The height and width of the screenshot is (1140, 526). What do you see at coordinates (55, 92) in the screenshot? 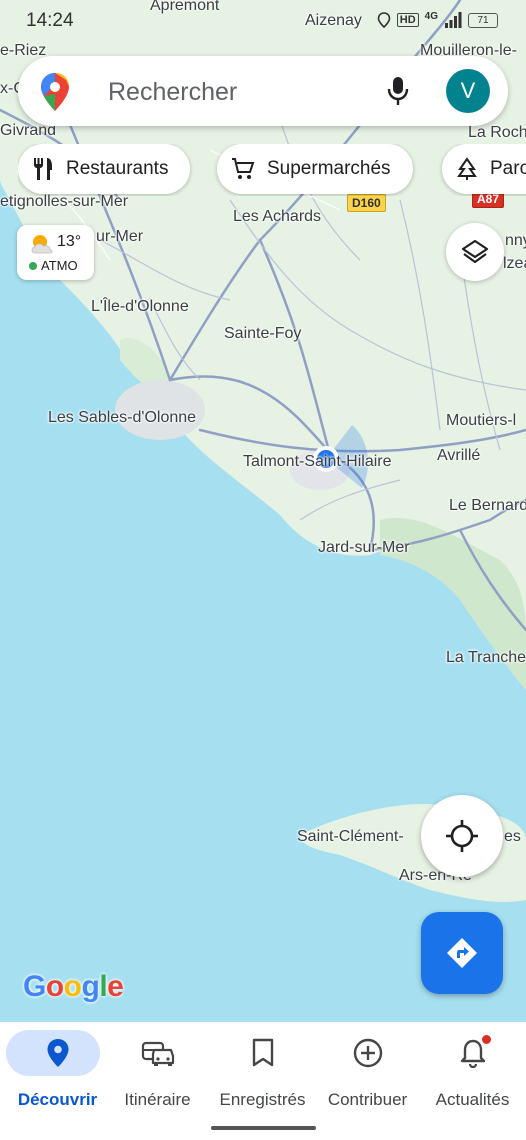
I see `maps-pin-icon` at bounding box center [55, 92].